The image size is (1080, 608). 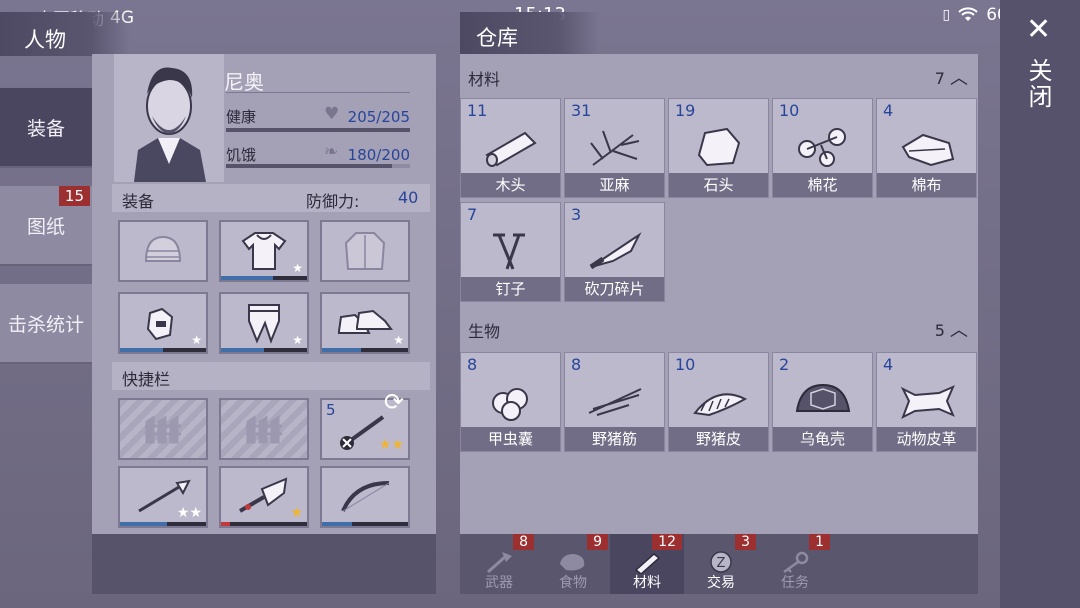 I want to click on hat-icon, so click(x=163, y=248).